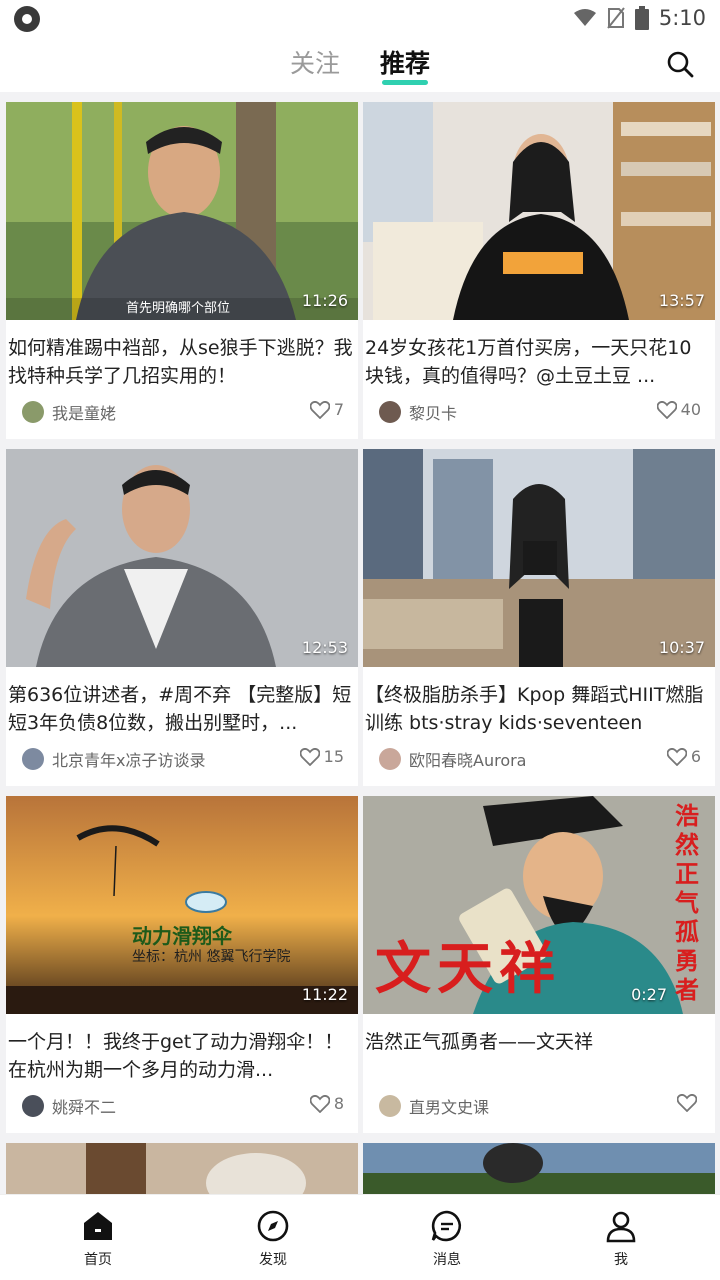  Describe the element at coordinates (324, 647) in the screenshot. I see `video-duration: 12:53` at that location.